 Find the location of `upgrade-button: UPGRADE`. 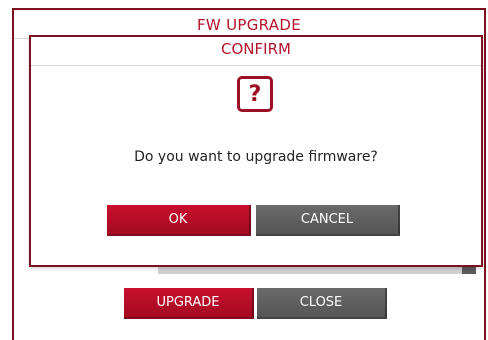

upgrade-button: UPGRADE is located at coordinates (189, 303).